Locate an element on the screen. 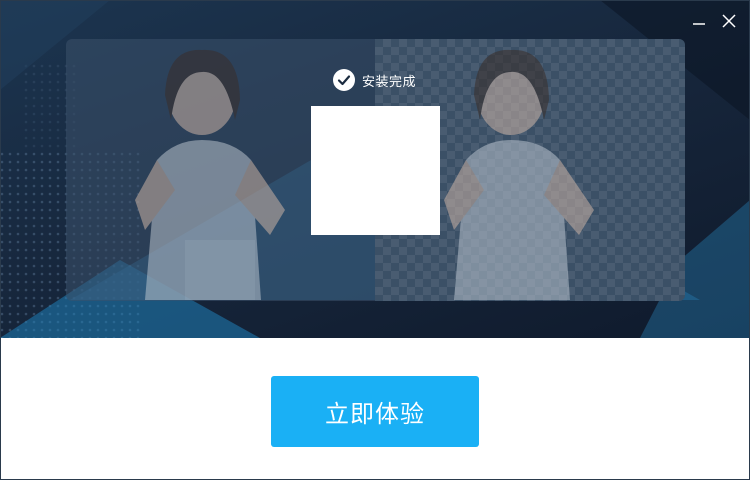 The width and height of the screenshot is (750, 480). check-circle-icon is located at coordinates (344, 80).